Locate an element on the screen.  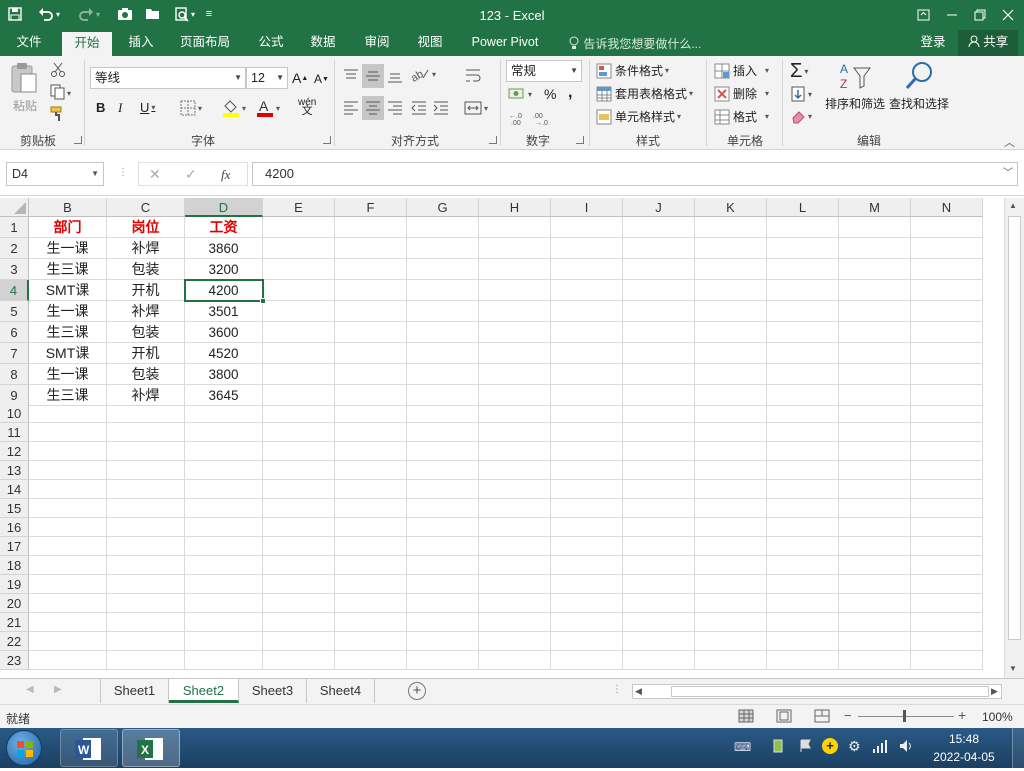
cell-b2: 生一课 is located at coordinates (68, 248).